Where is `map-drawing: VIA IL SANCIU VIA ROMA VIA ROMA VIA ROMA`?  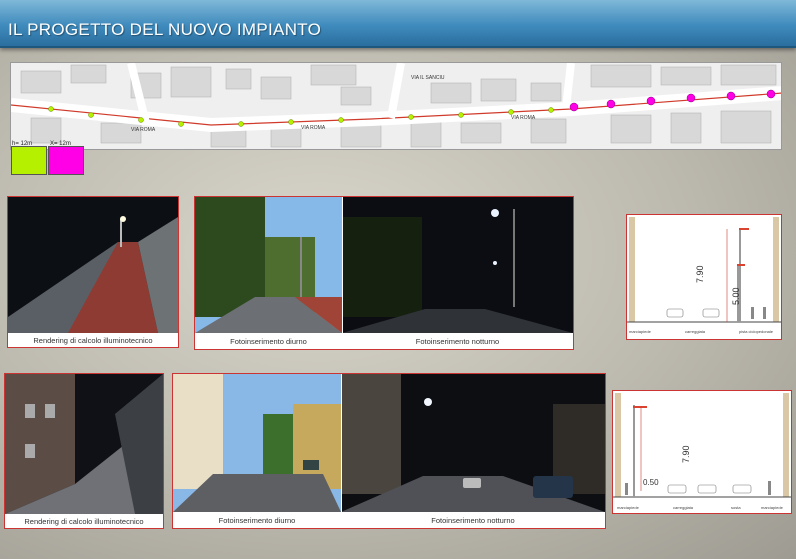
map-drawing: VIA IL SANCIU VIA ROMA VIA ROMA VIA ROMA is located at coordinates (396, 106).